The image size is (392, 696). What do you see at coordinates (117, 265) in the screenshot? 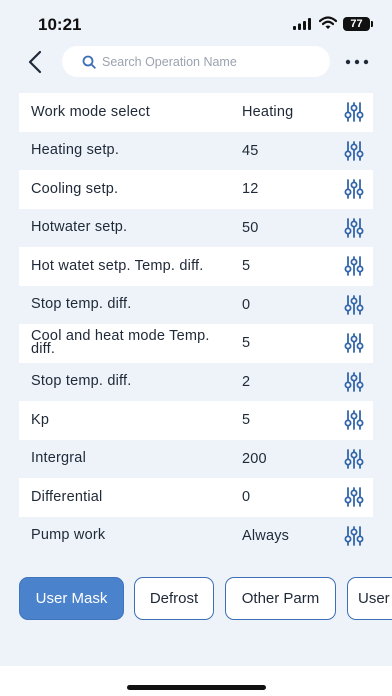
I see `param-name: Hot watet setp. Temp. diff.` at bounding box center [117, 265].